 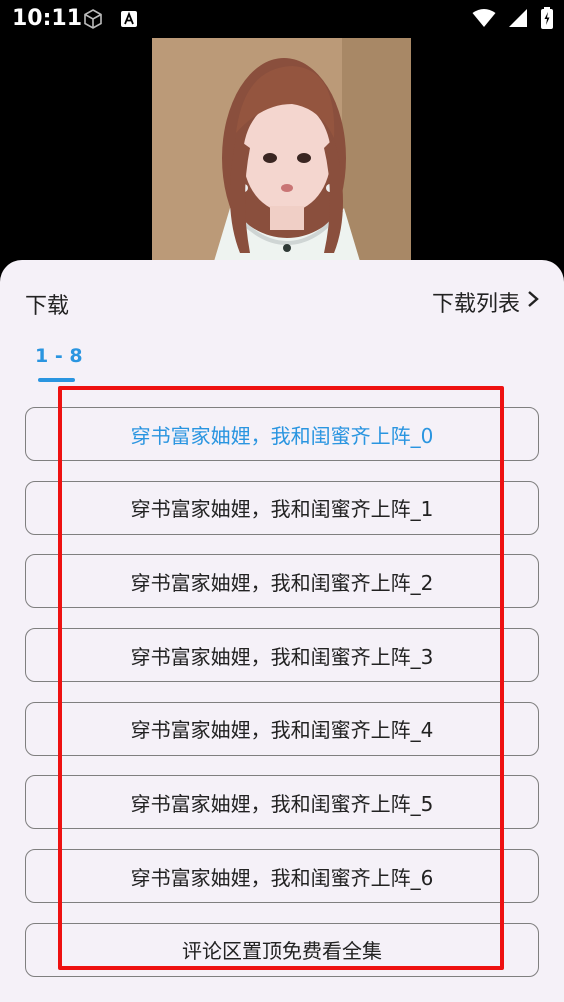 I want to click on download-list-label: 下载列表, so click(x=475, y=304).